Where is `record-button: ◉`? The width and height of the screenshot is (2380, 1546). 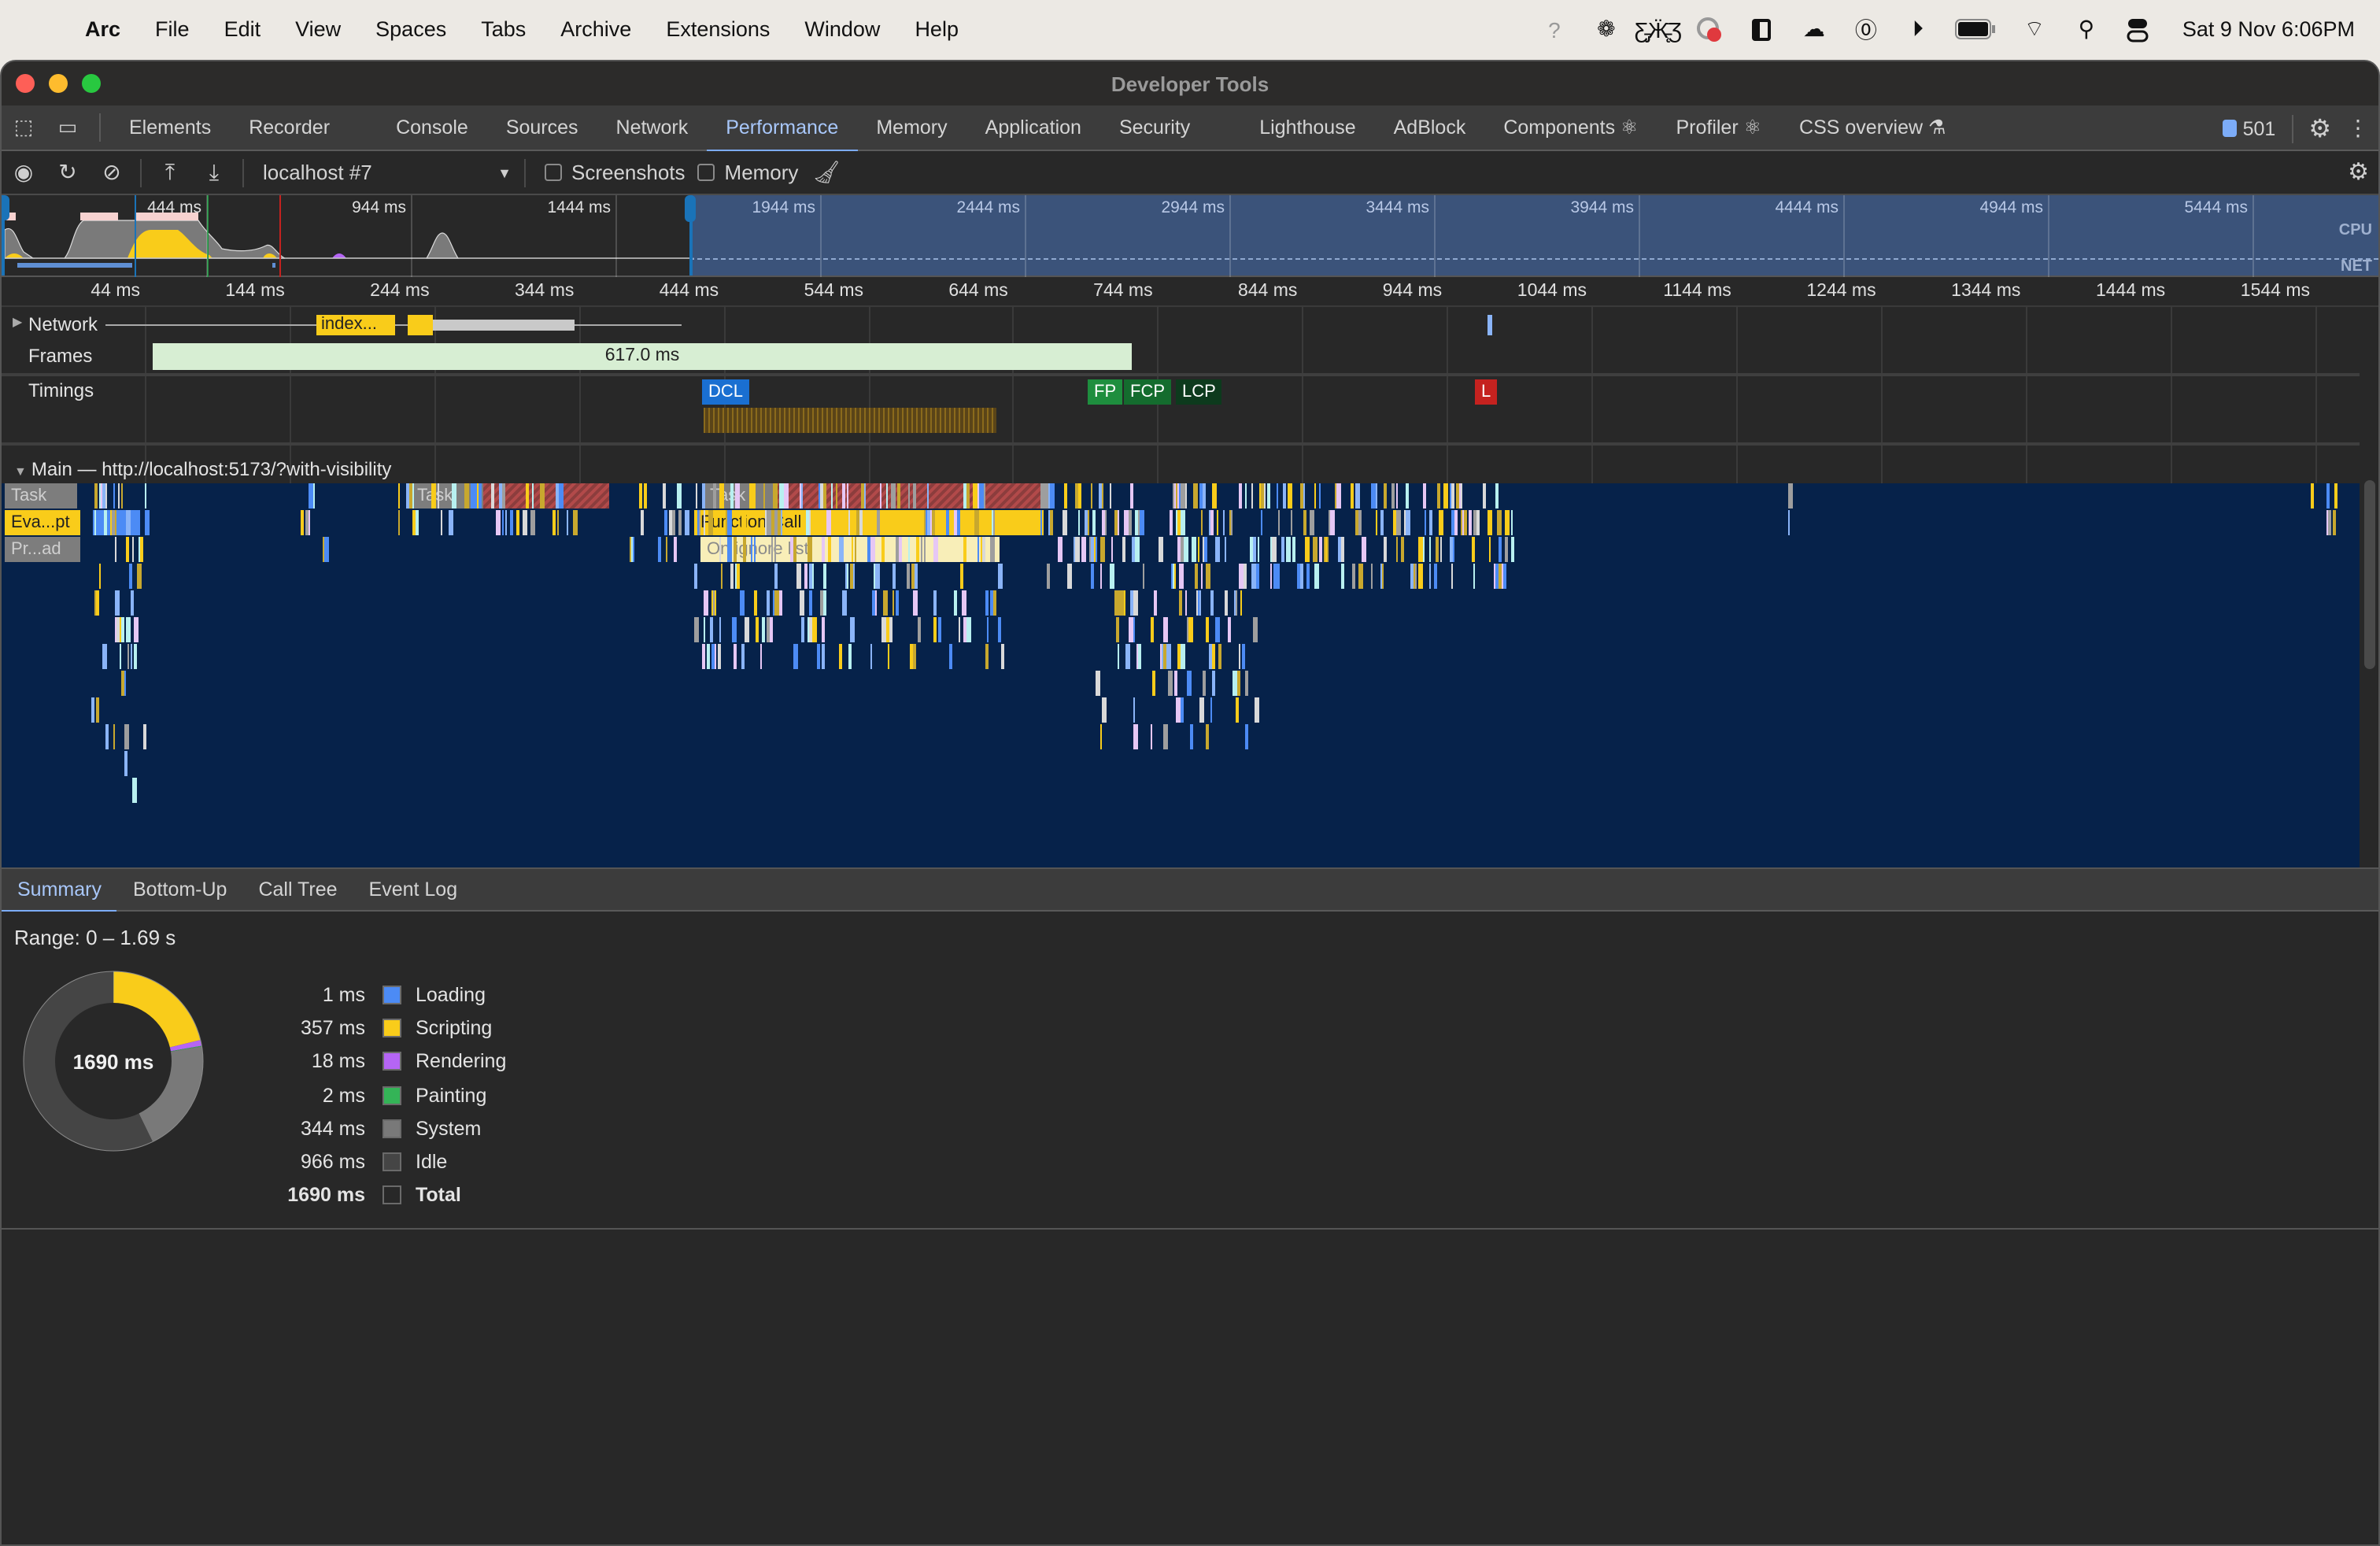
record-button: ◉ is located at coordinates (24, 172).